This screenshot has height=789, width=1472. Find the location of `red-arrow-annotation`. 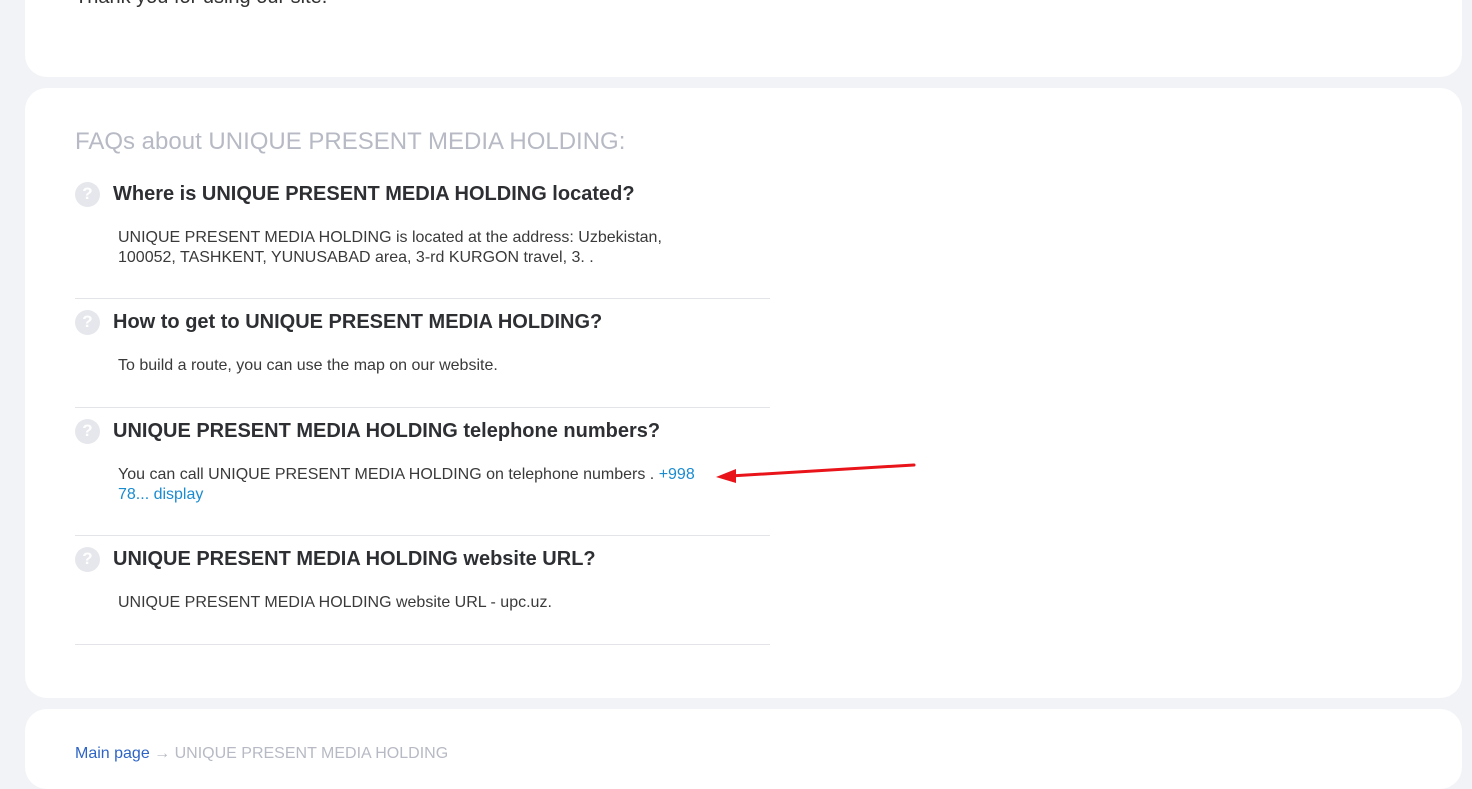

red-arrow-annotation is located at coordinates (816, 473).